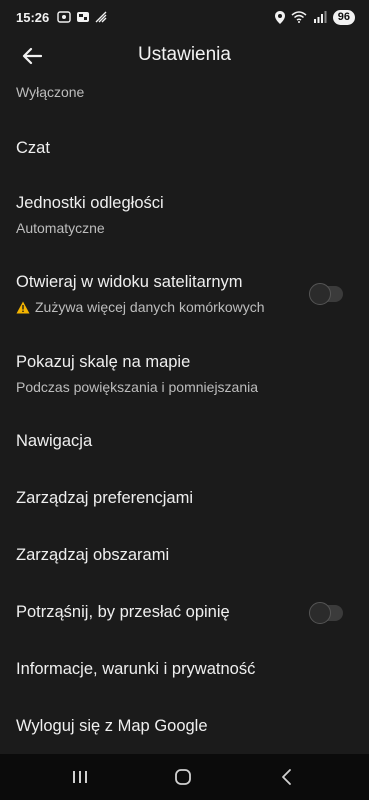 Image resolution: width=369 pixels, height=800 pixels. Describe the element at coordinates (129, 282) in the screenshot. I see `settings-item-title: Otwieraj w widoku satelitarnym` at that location.